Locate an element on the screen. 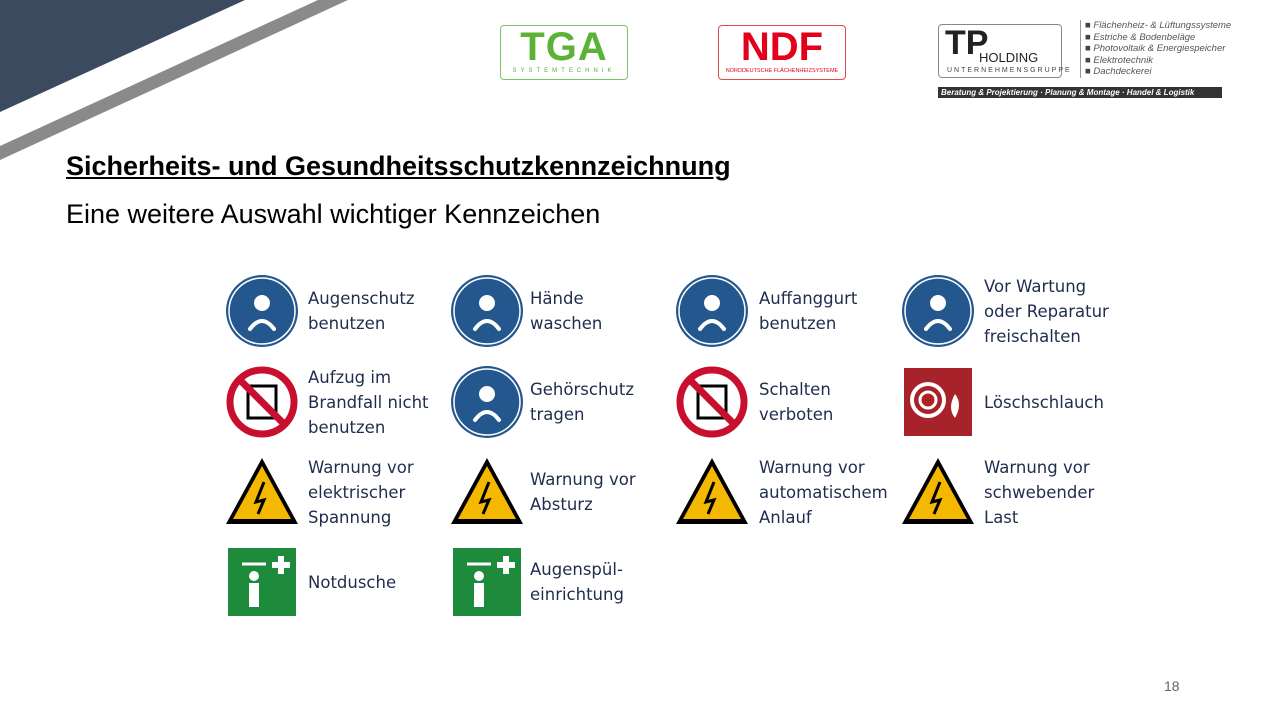 Image resolution: width=1280 pixels, height=720 pixels. harness-icon is located at coordinates (712, 311).